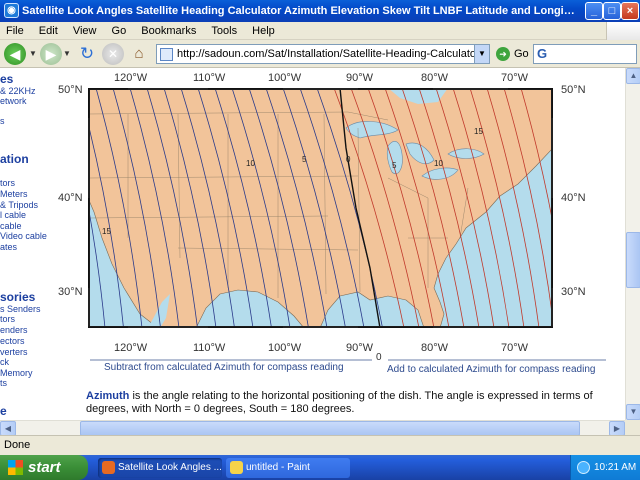 The width and height of the screenshot is (640, 480). What do you see at coordinates (617, 428) in the screenshot?
I see `scroll-right-icon: ▶` at bounding box center [617, 428].